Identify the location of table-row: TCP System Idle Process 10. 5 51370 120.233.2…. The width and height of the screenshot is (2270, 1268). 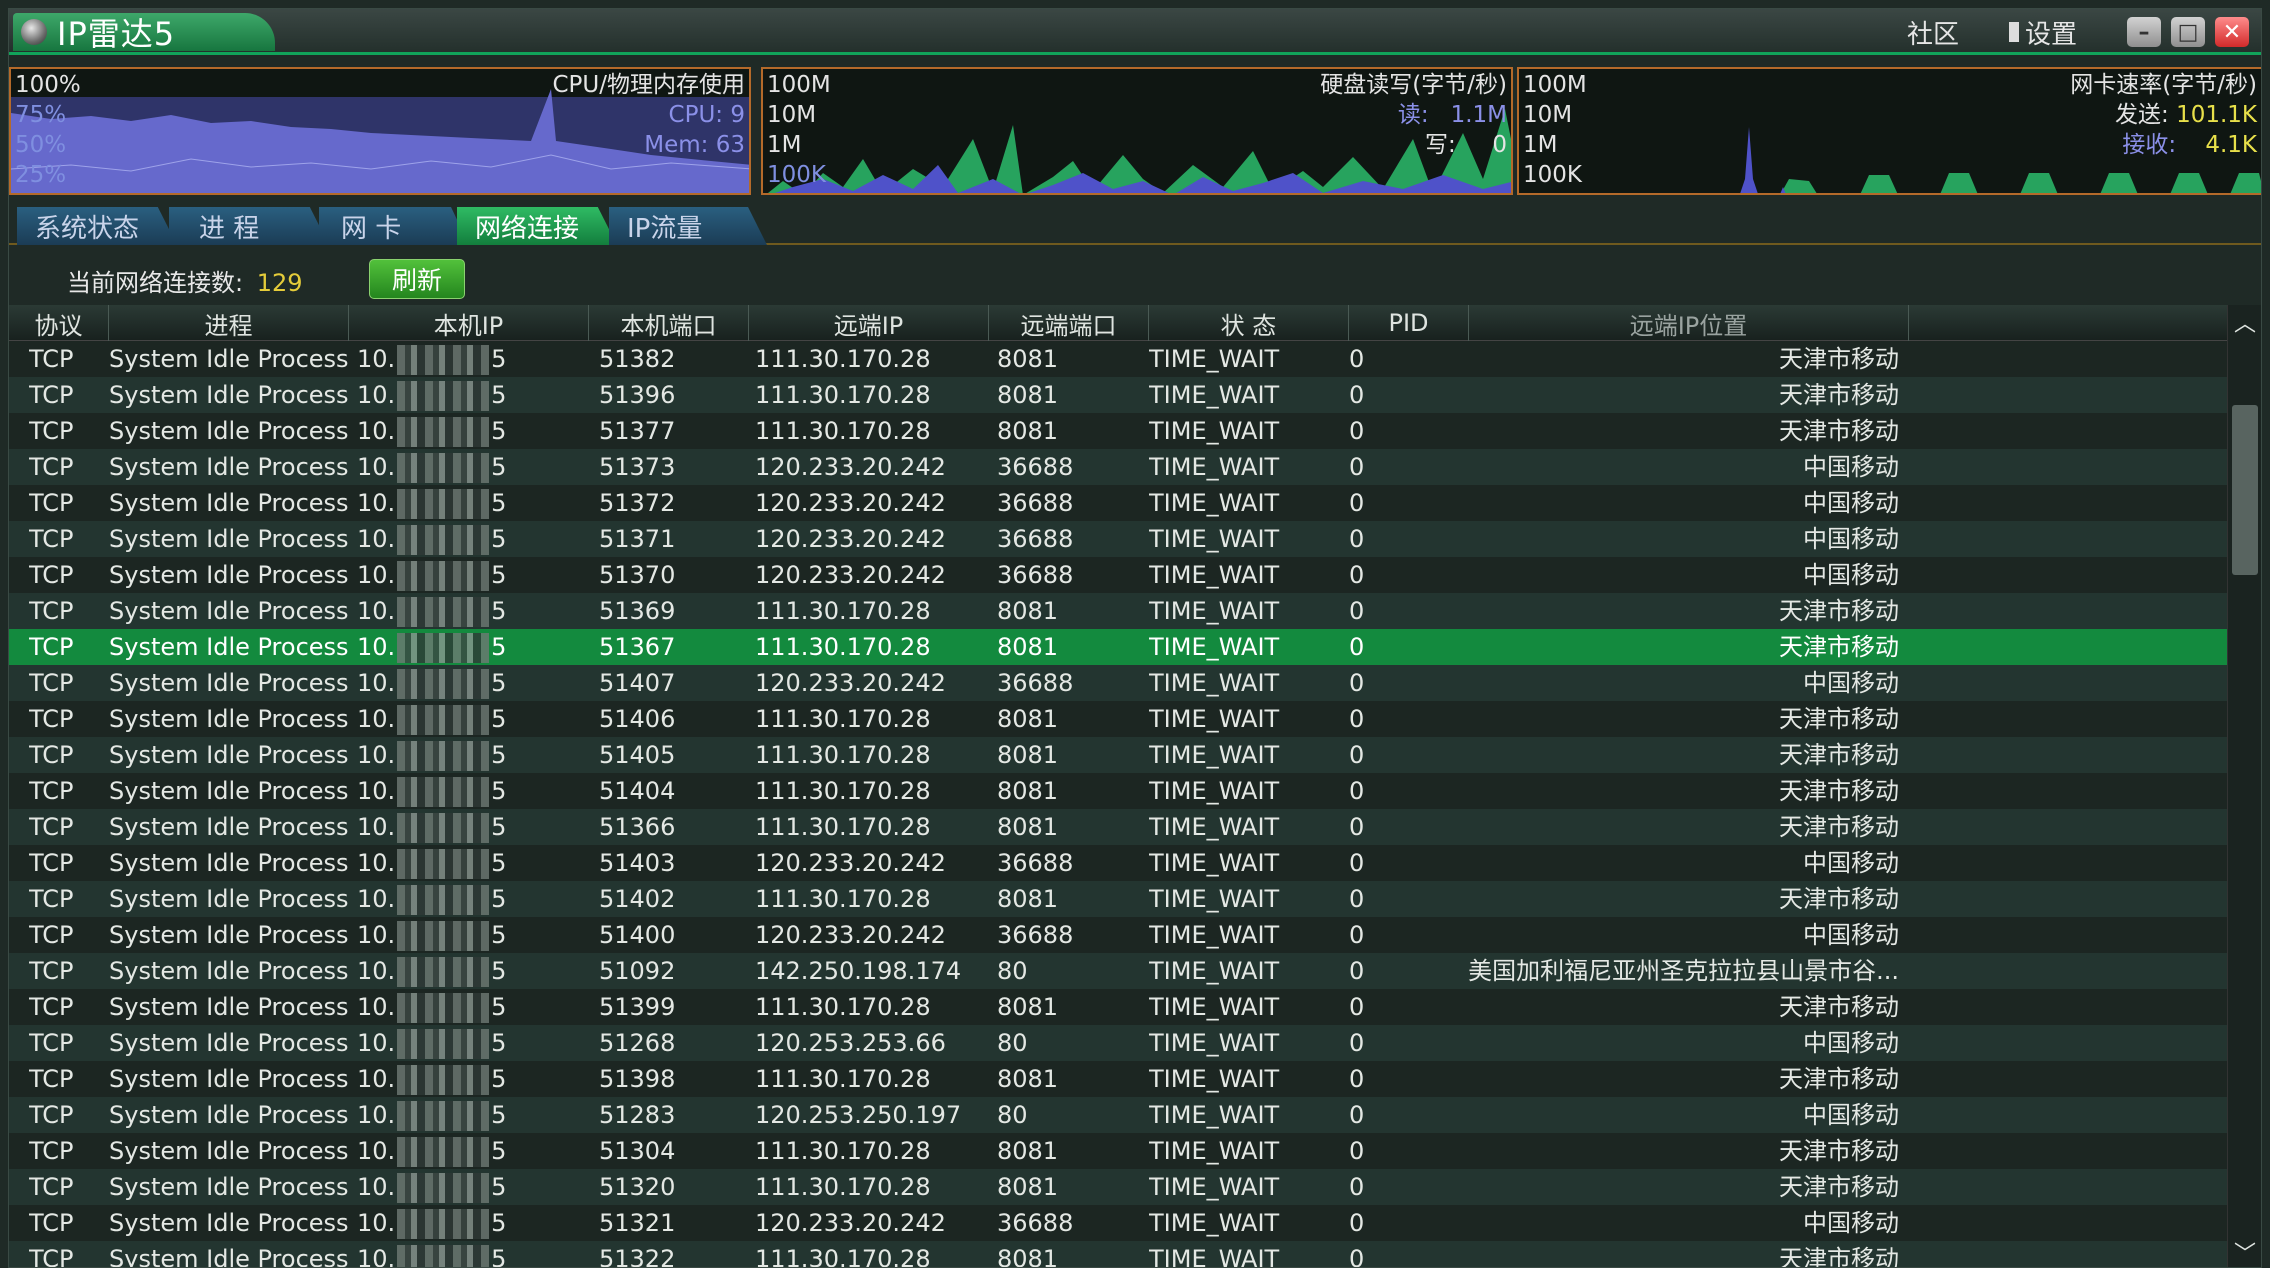
(1119, 575).